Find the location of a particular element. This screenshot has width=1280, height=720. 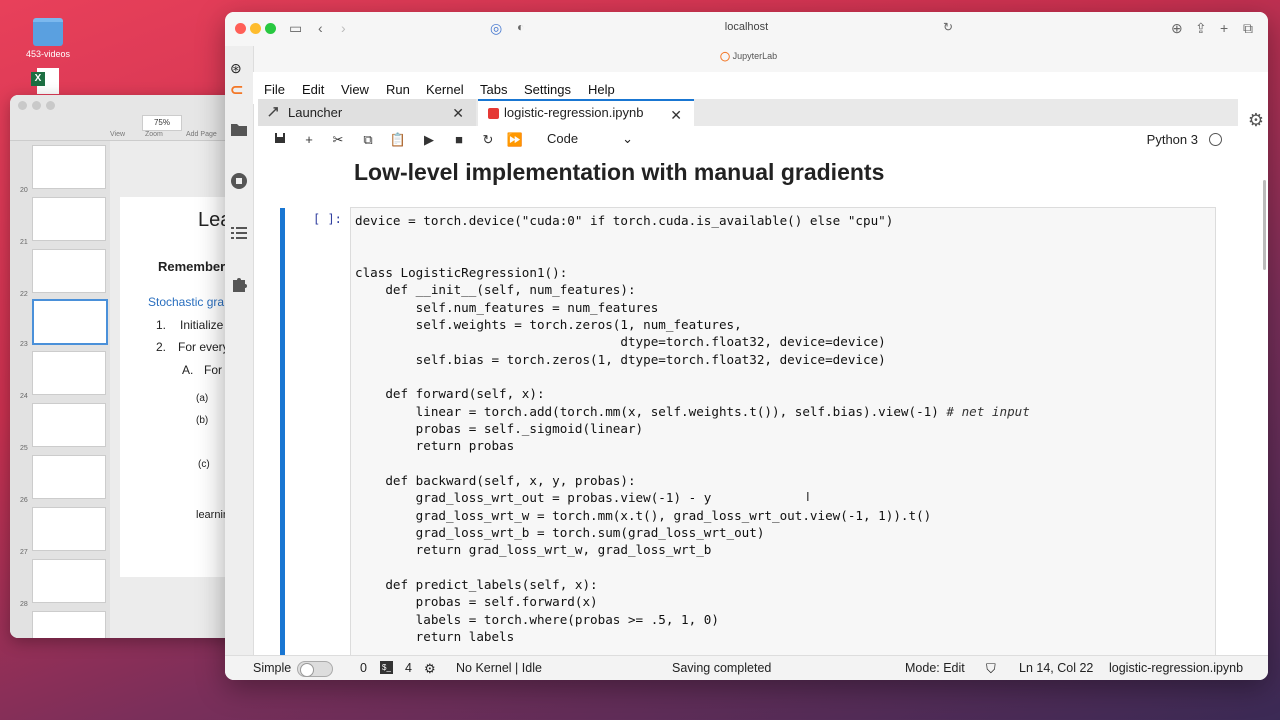

fast-forward-icon: ⏩ is located at coordinates (515, 140).